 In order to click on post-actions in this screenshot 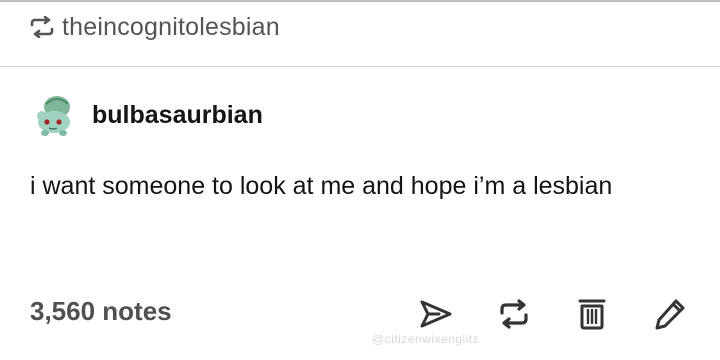, I will do `click(553, 314)`.